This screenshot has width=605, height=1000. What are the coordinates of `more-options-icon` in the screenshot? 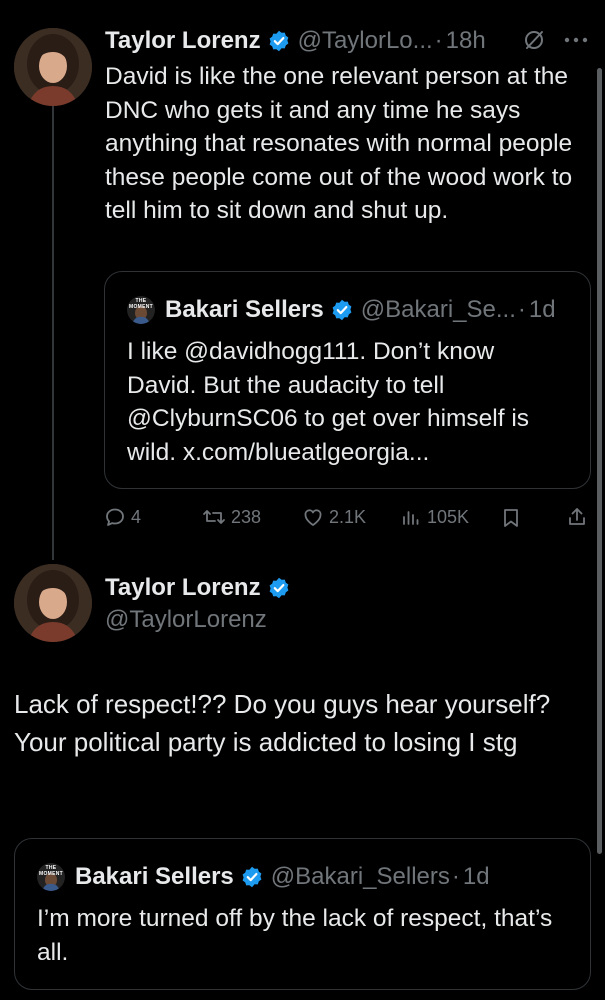 It's located at (576, 42).